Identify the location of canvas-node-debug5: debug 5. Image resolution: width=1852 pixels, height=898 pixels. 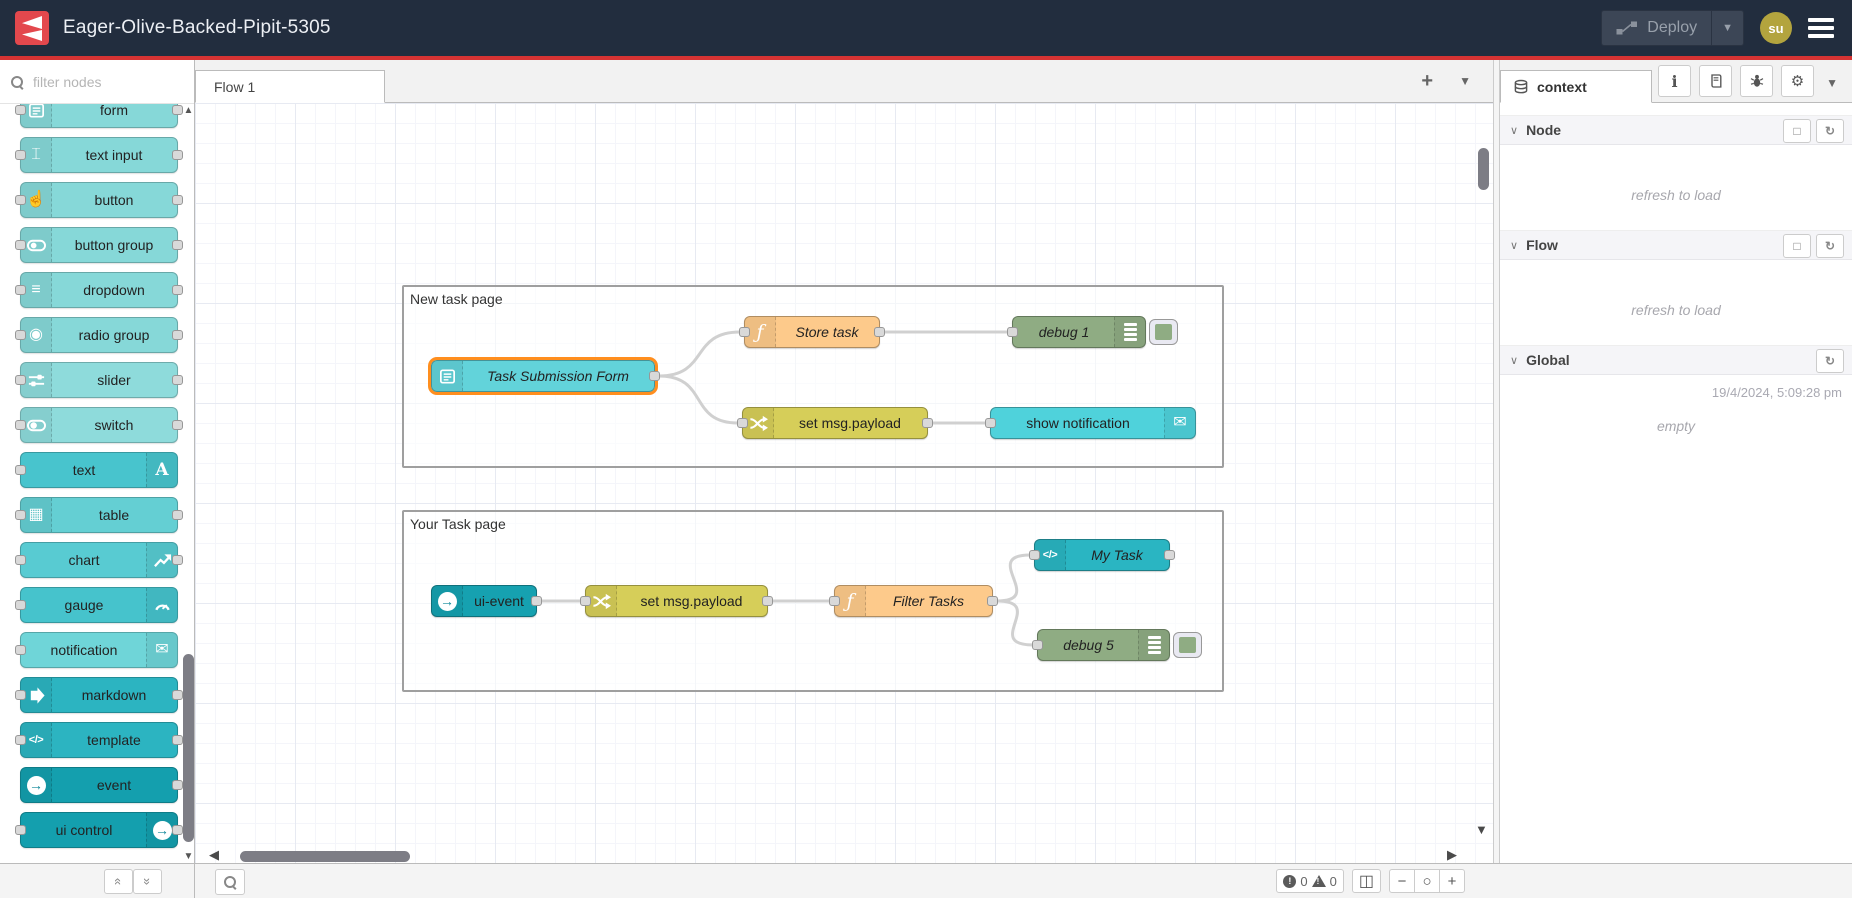
(1117, 645).